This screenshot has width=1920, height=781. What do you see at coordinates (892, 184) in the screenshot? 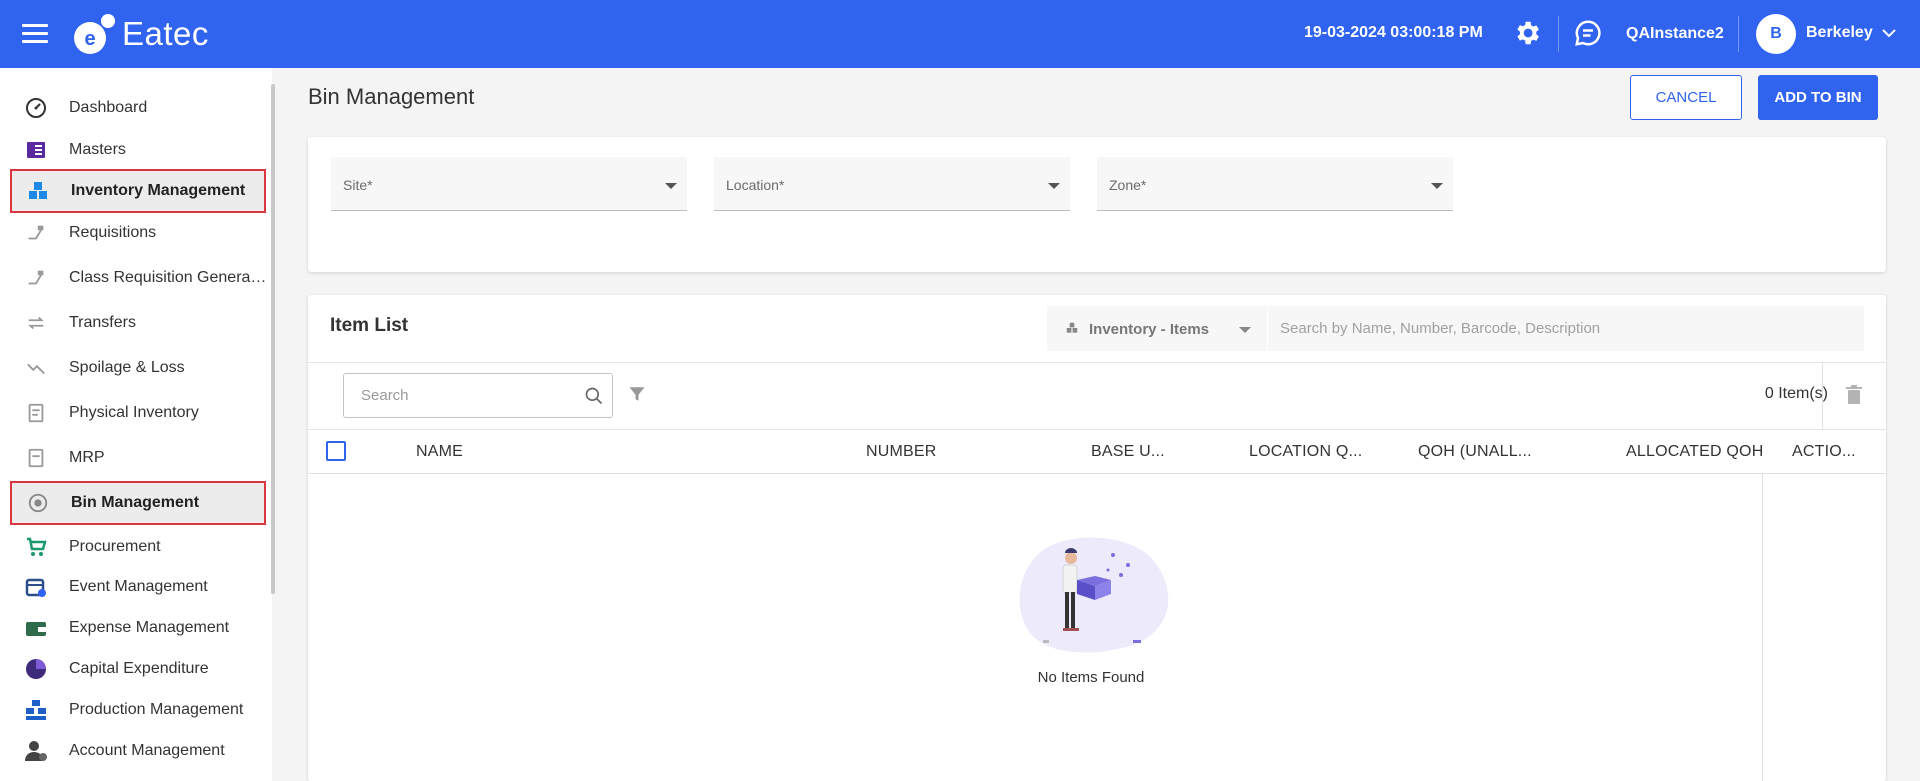
I see `location-select: Location*` at bounding box center [892, 184].